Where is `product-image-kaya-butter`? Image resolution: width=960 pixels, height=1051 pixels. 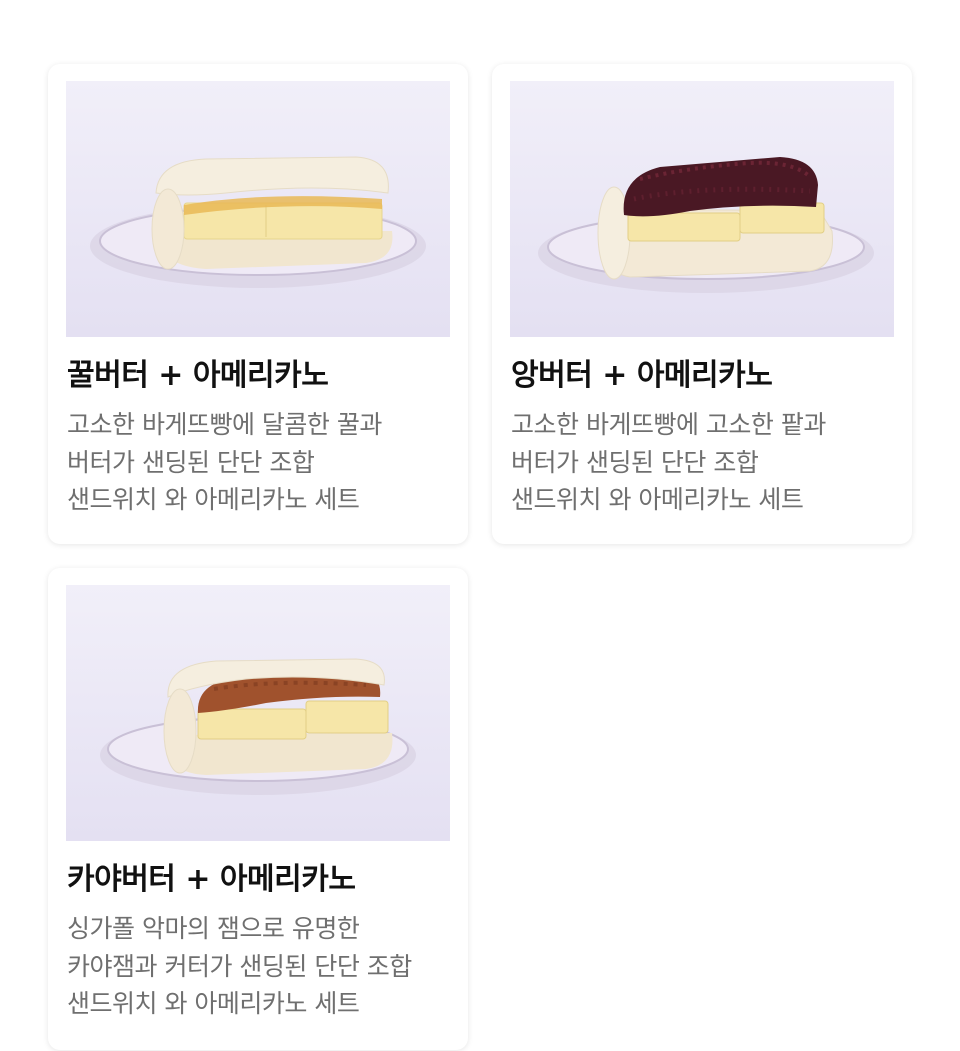
product-image-kaya-butter is located at coordinates (258, 713).